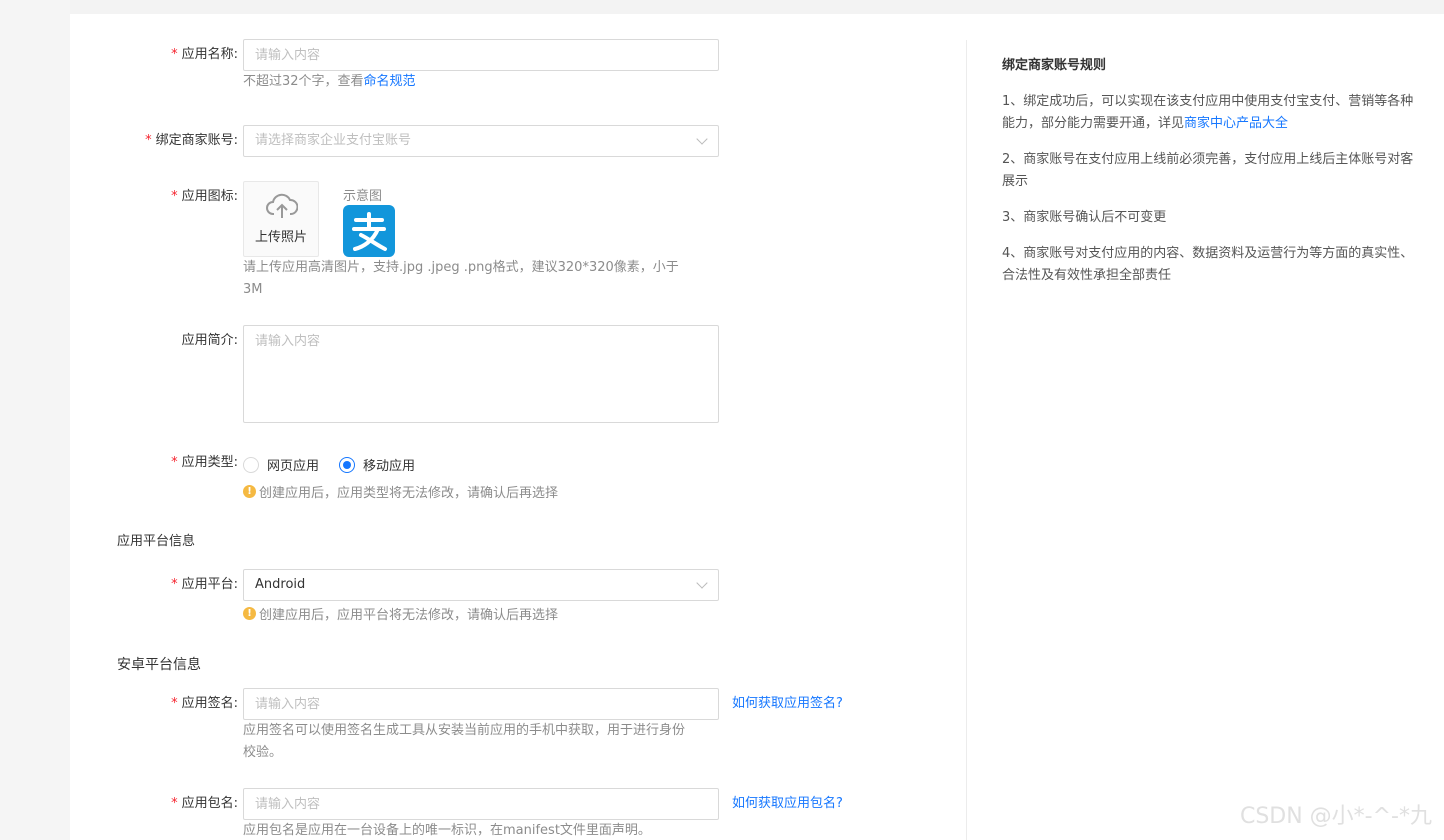 This screenshot has height=840, width=1444. Describe the element at coordinates (347, 464) in the screenshot. I see `radio-circle-checked` at that location.